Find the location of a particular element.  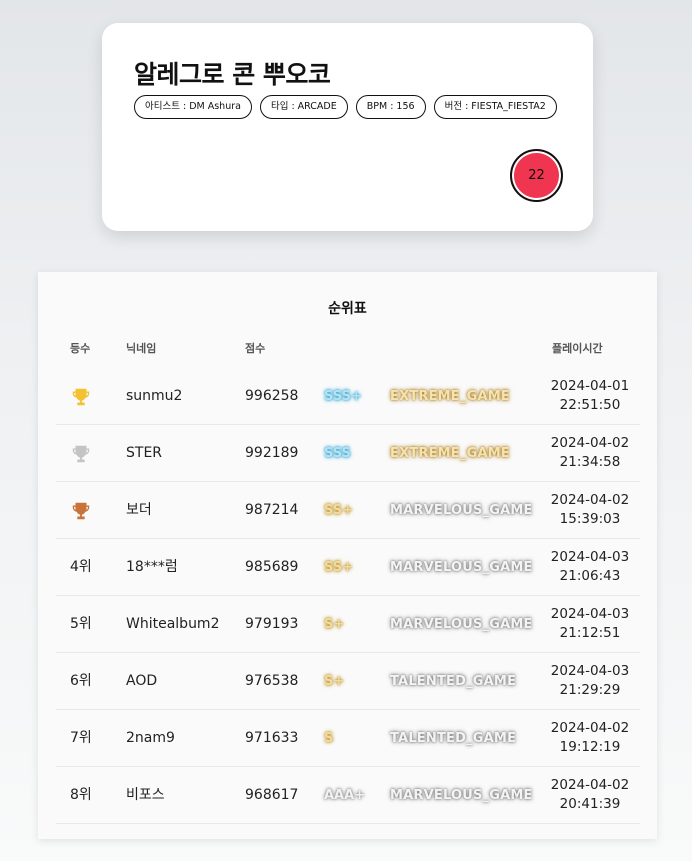

grade-badge: SSS is located at coordinates (337, 453).